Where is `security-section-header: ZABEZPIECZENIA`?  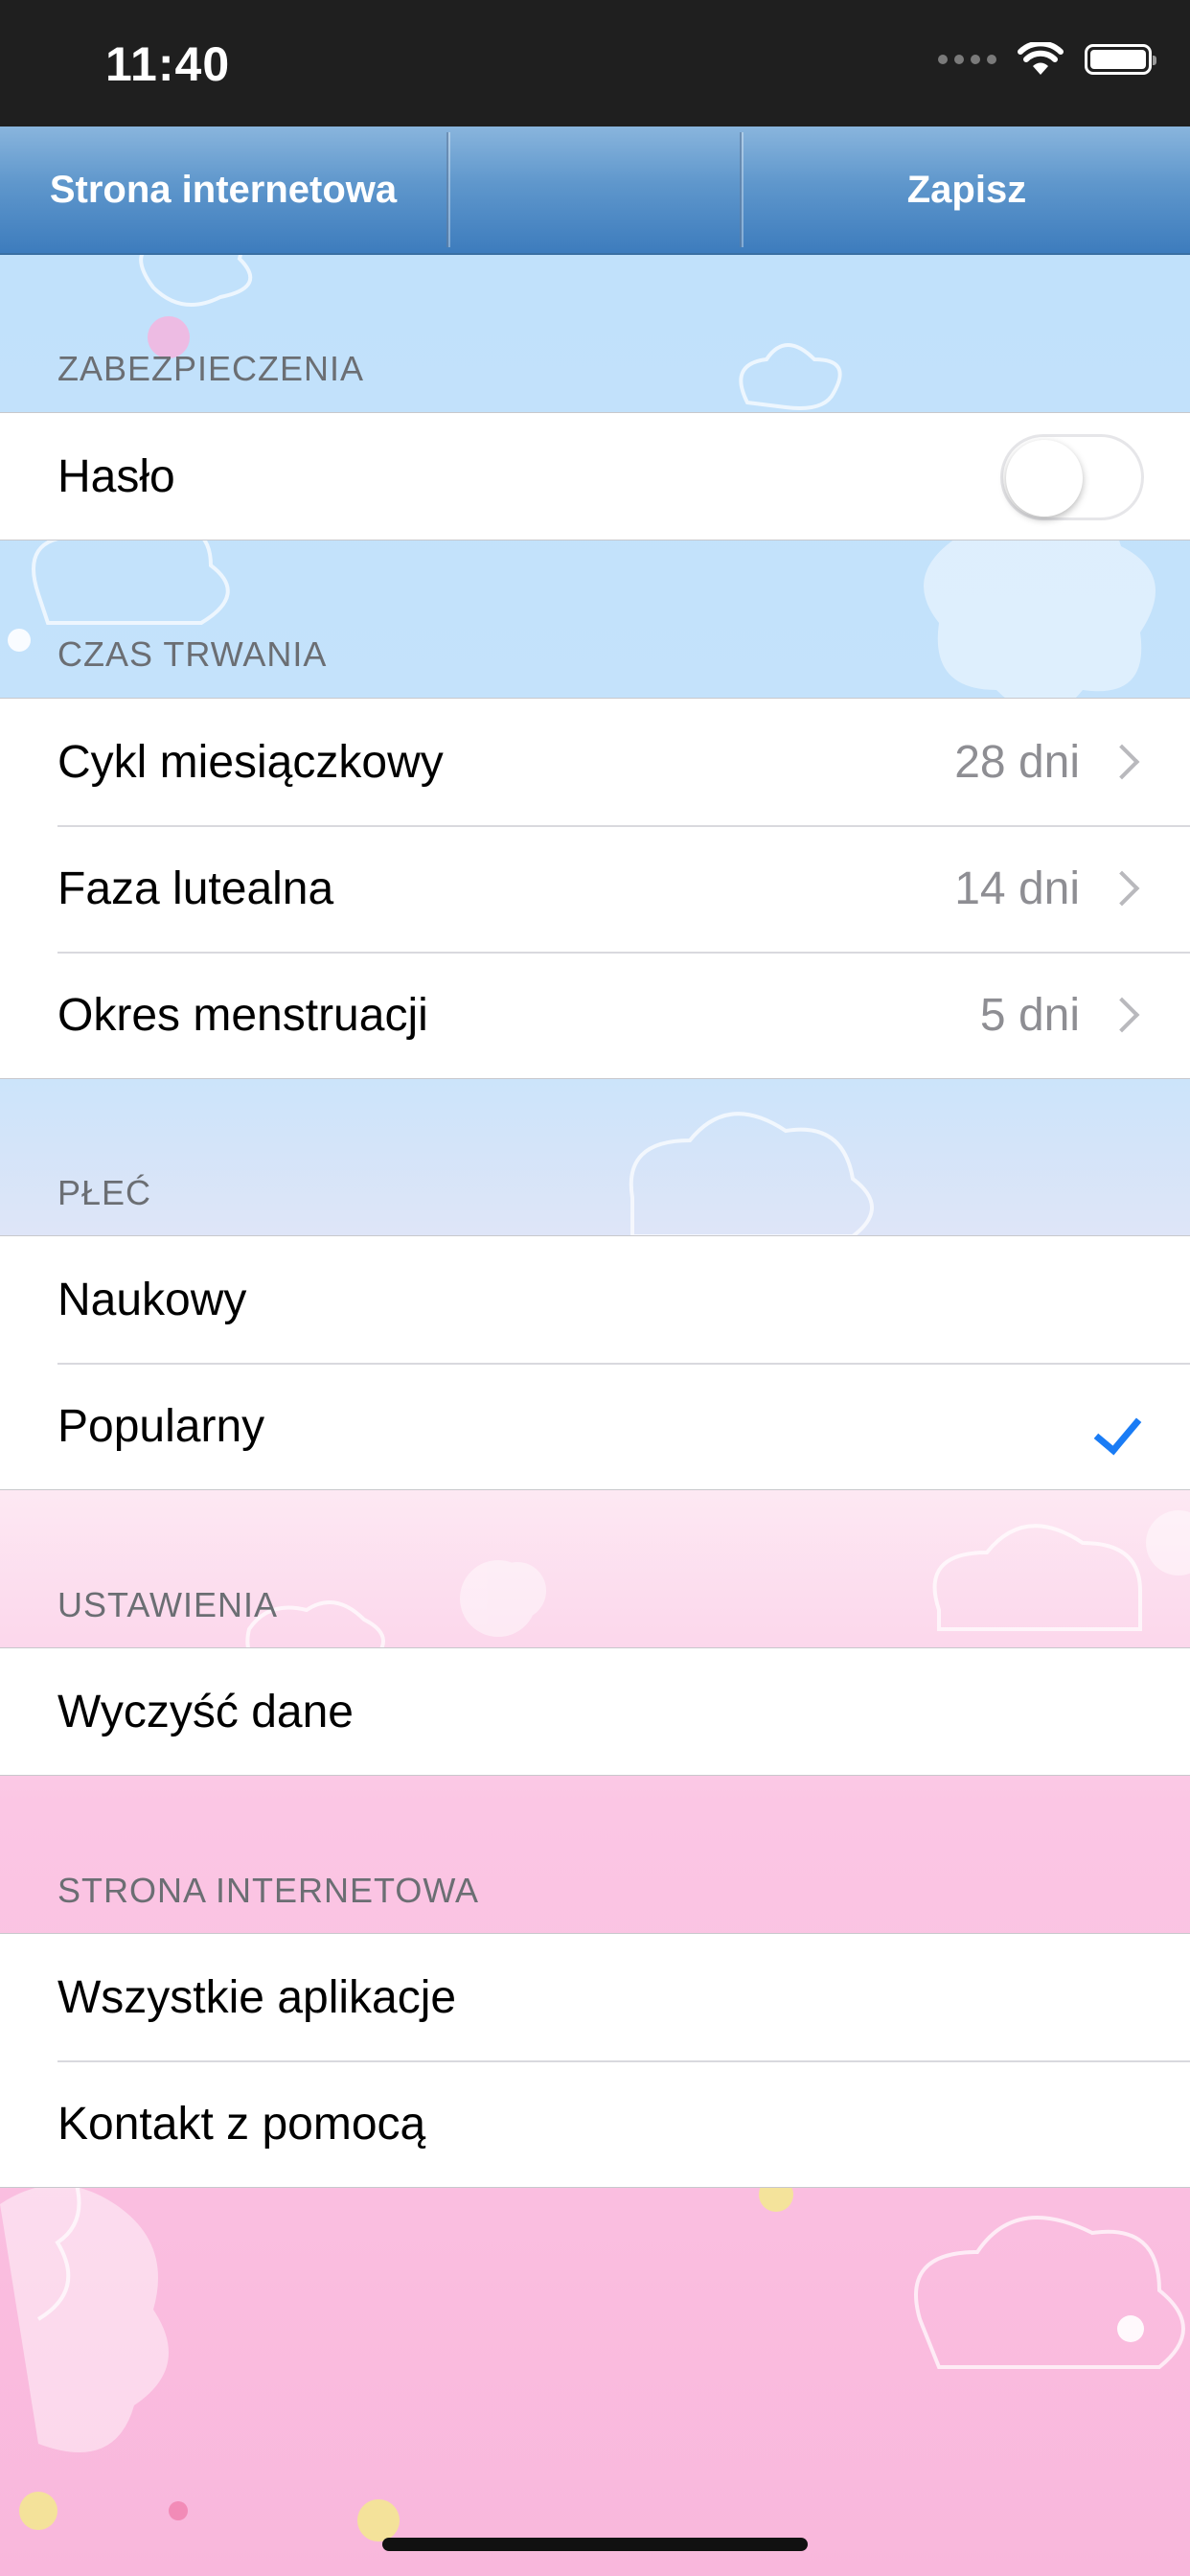
security-section-header: ZABEZPIECZENIA is located at coordinates (211, 368).